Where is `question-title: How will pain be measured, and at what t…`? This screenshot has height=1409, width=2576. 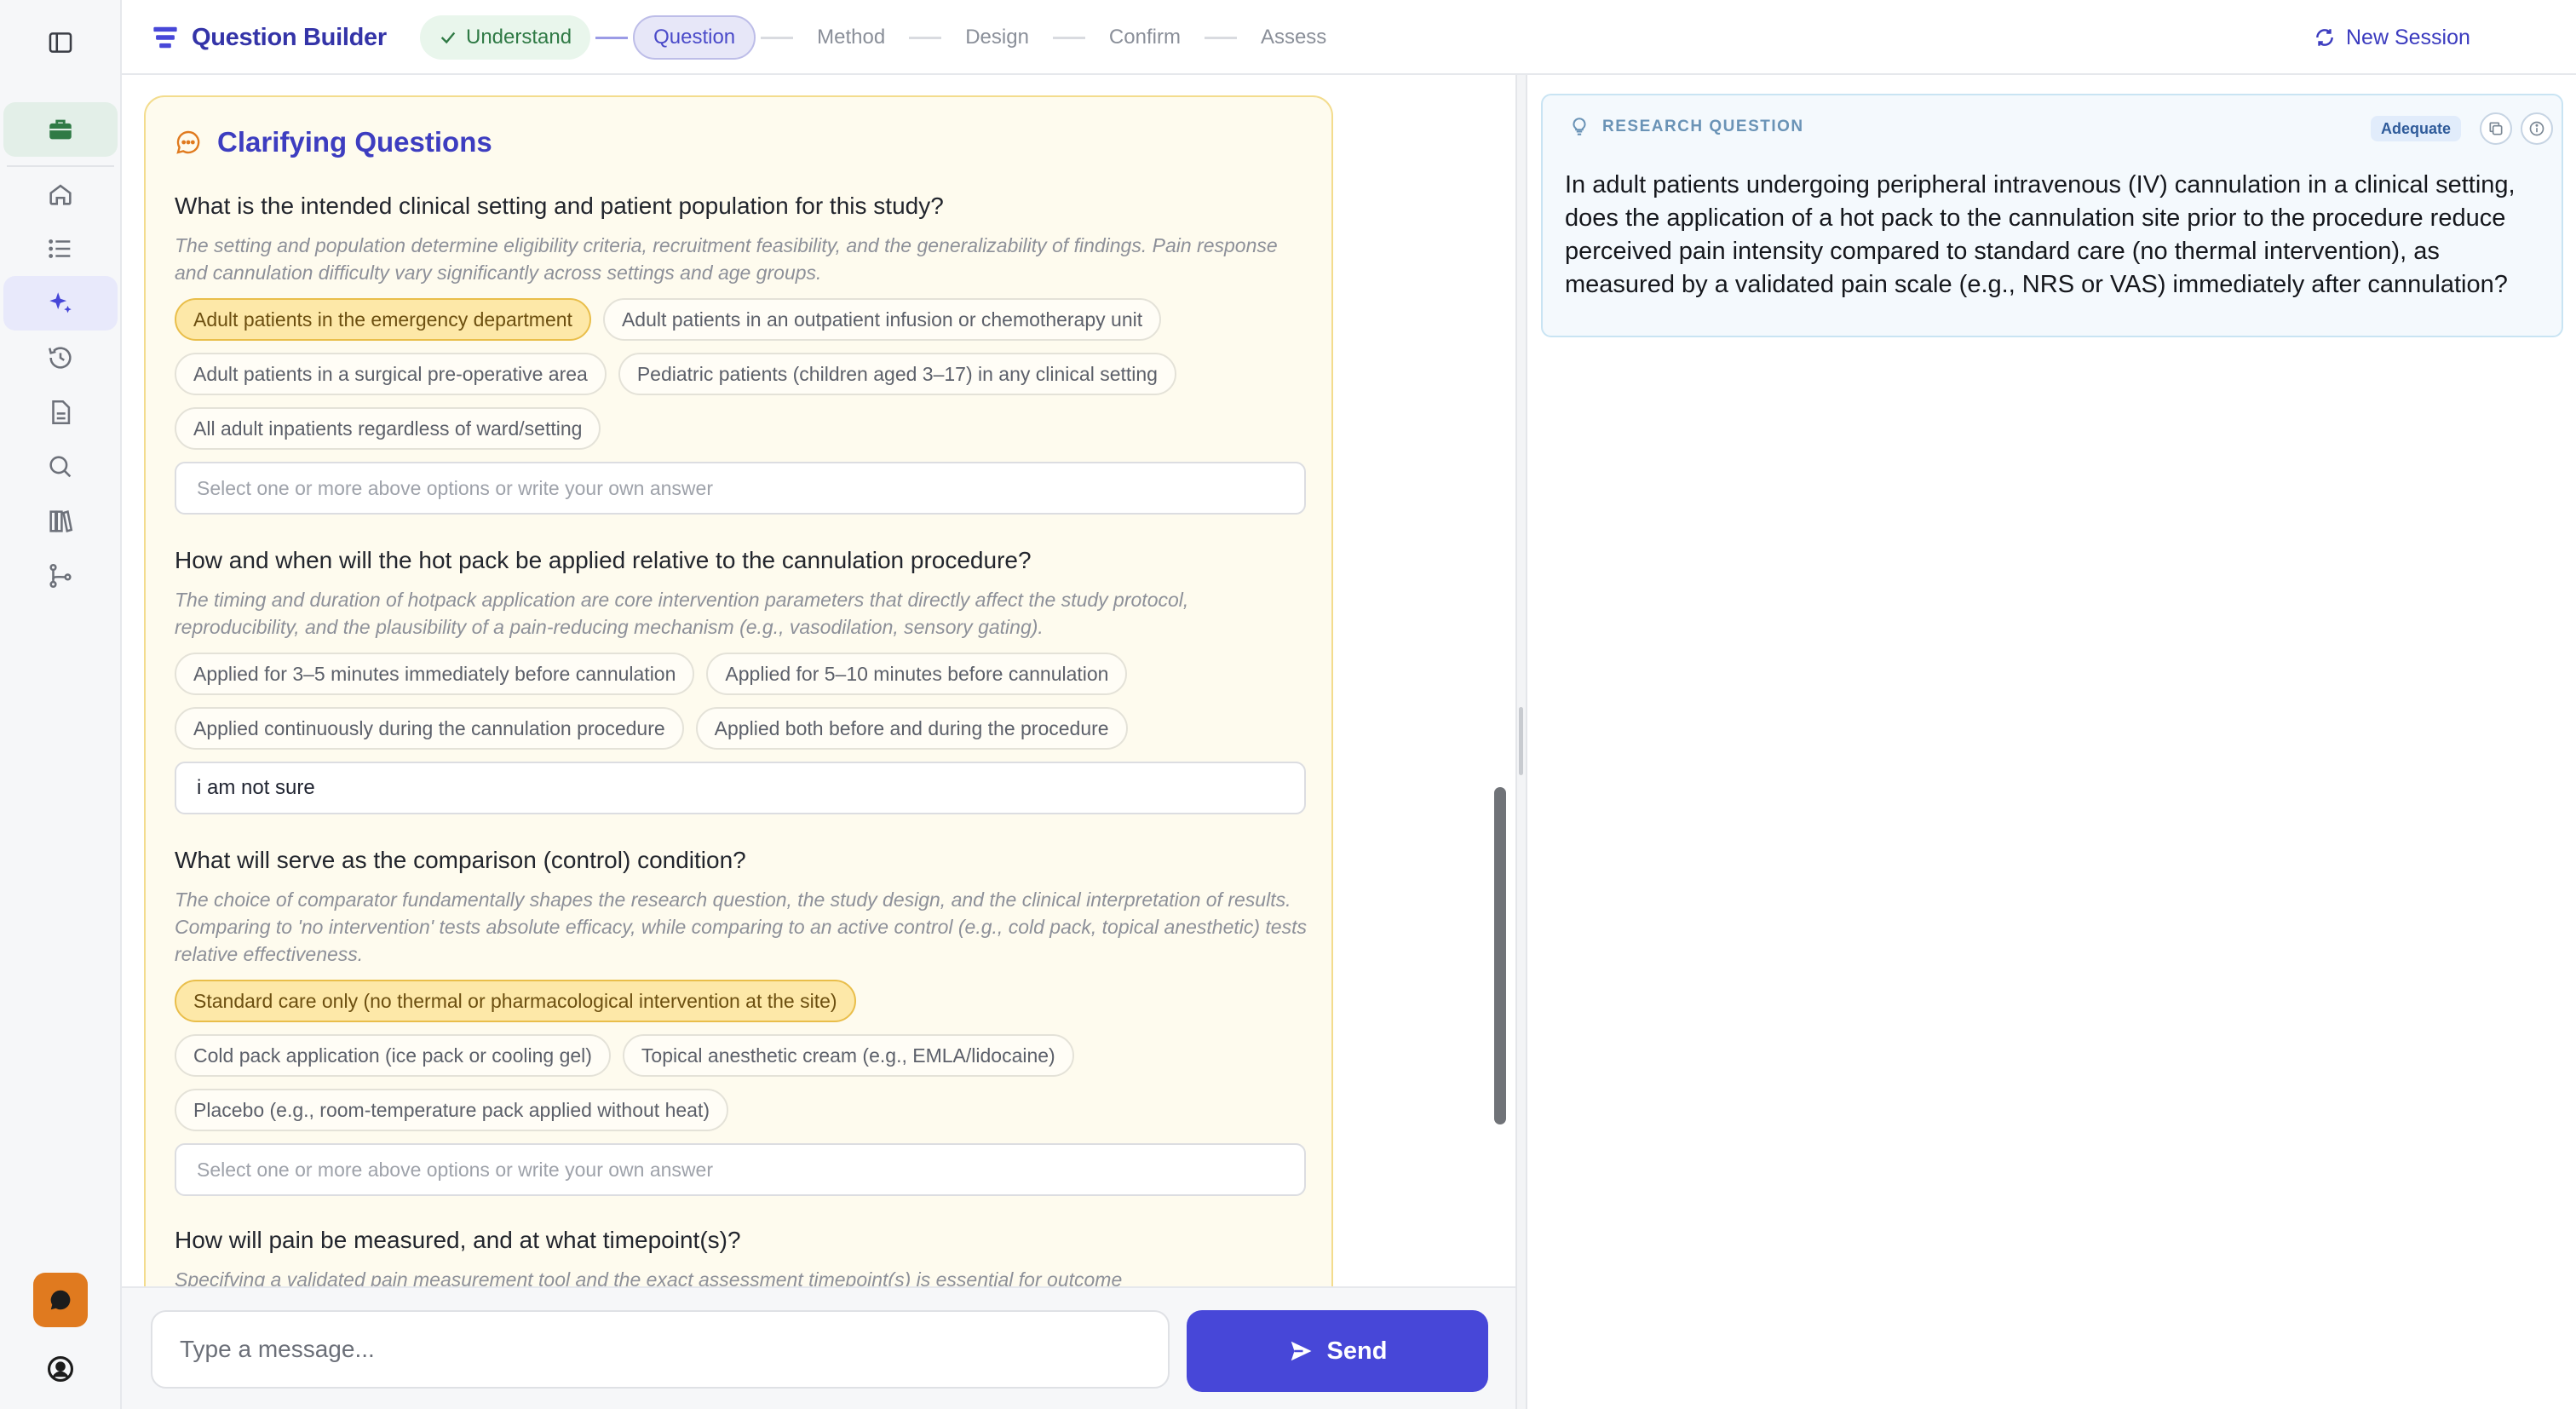
question-title: How will pain be measured, and at what t… is located at coordinates (458, 1240).